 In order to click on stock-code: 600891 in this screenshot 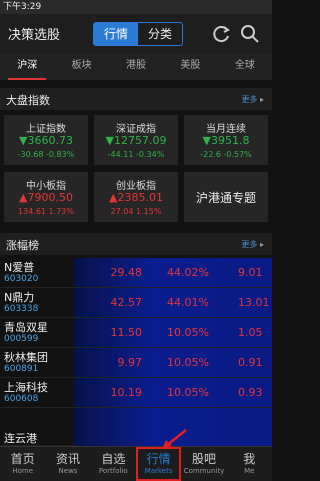, I will do `click(21, 369)`.